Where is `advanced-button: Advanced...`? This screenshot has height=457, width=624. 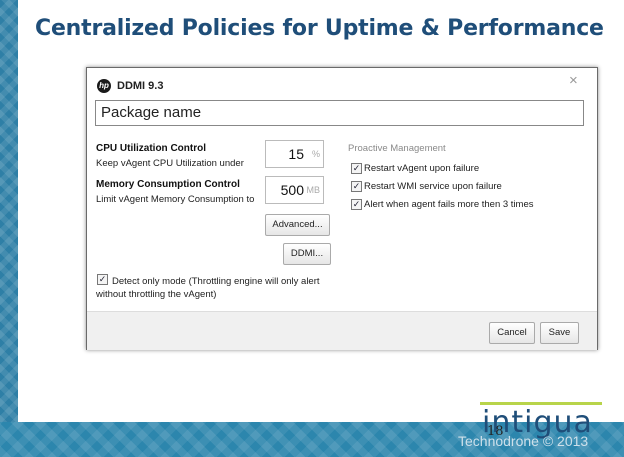 advanced-button: Advanced... is located at coordinates (297, 225).